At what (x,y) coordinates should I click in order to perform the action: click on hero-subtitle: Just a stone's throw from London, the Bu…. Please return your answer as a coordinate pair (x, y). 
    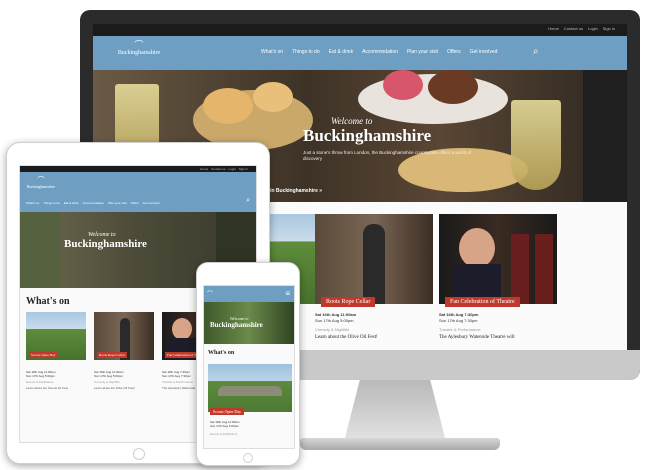
    Looking at the image, I should click on (387, 155).